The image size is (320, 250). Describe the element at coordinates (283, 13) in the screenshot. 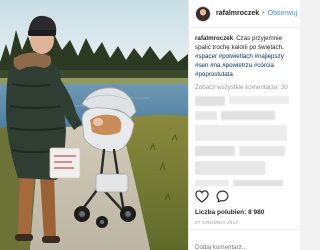

I see `follow-button: Obserwuj` at that location.